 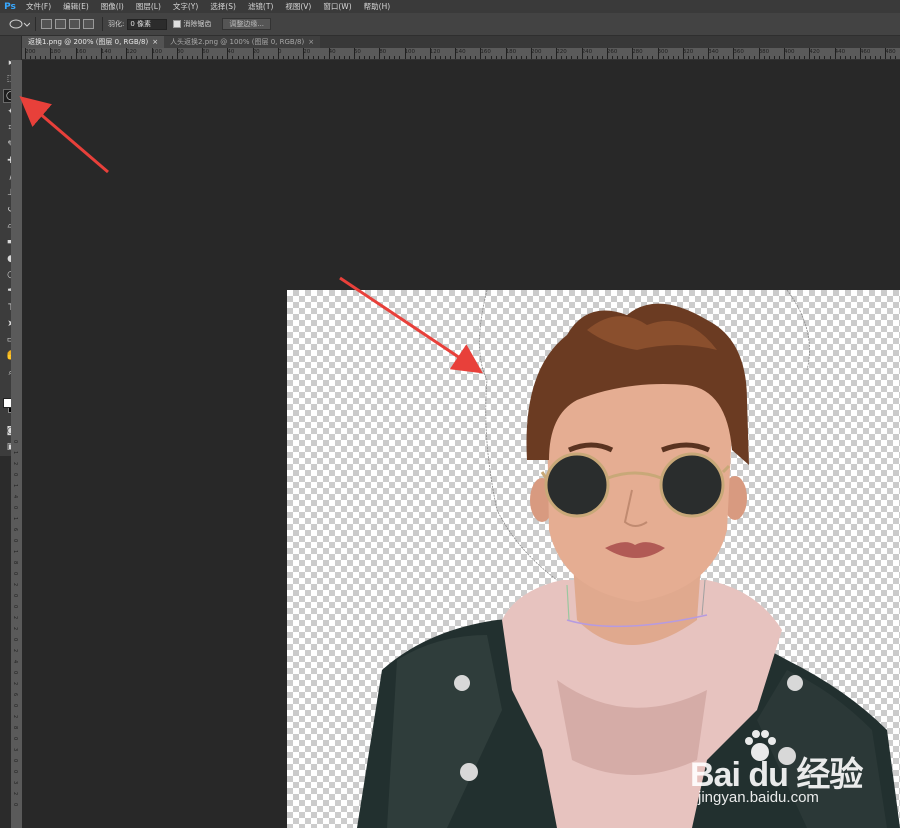 I want to click on menu-window: 窗口(W), so click(x=337, y=6).